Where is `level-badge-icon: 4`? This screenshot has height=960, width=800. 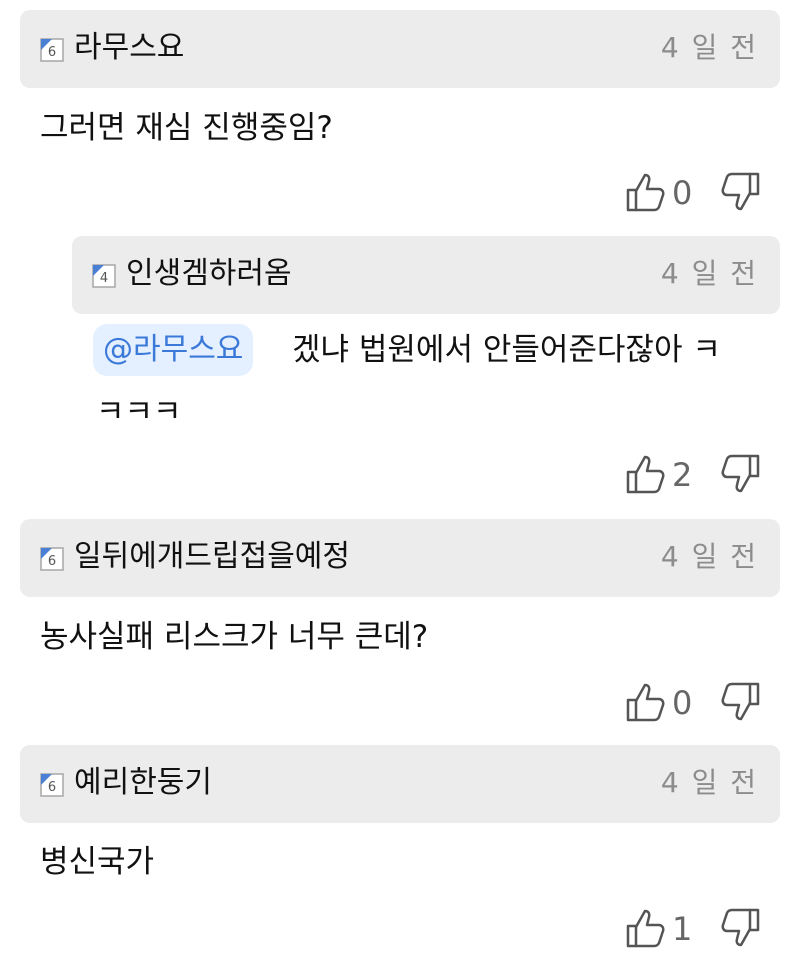
level-badge-icon: 4 is located at coordinates (104, 276).